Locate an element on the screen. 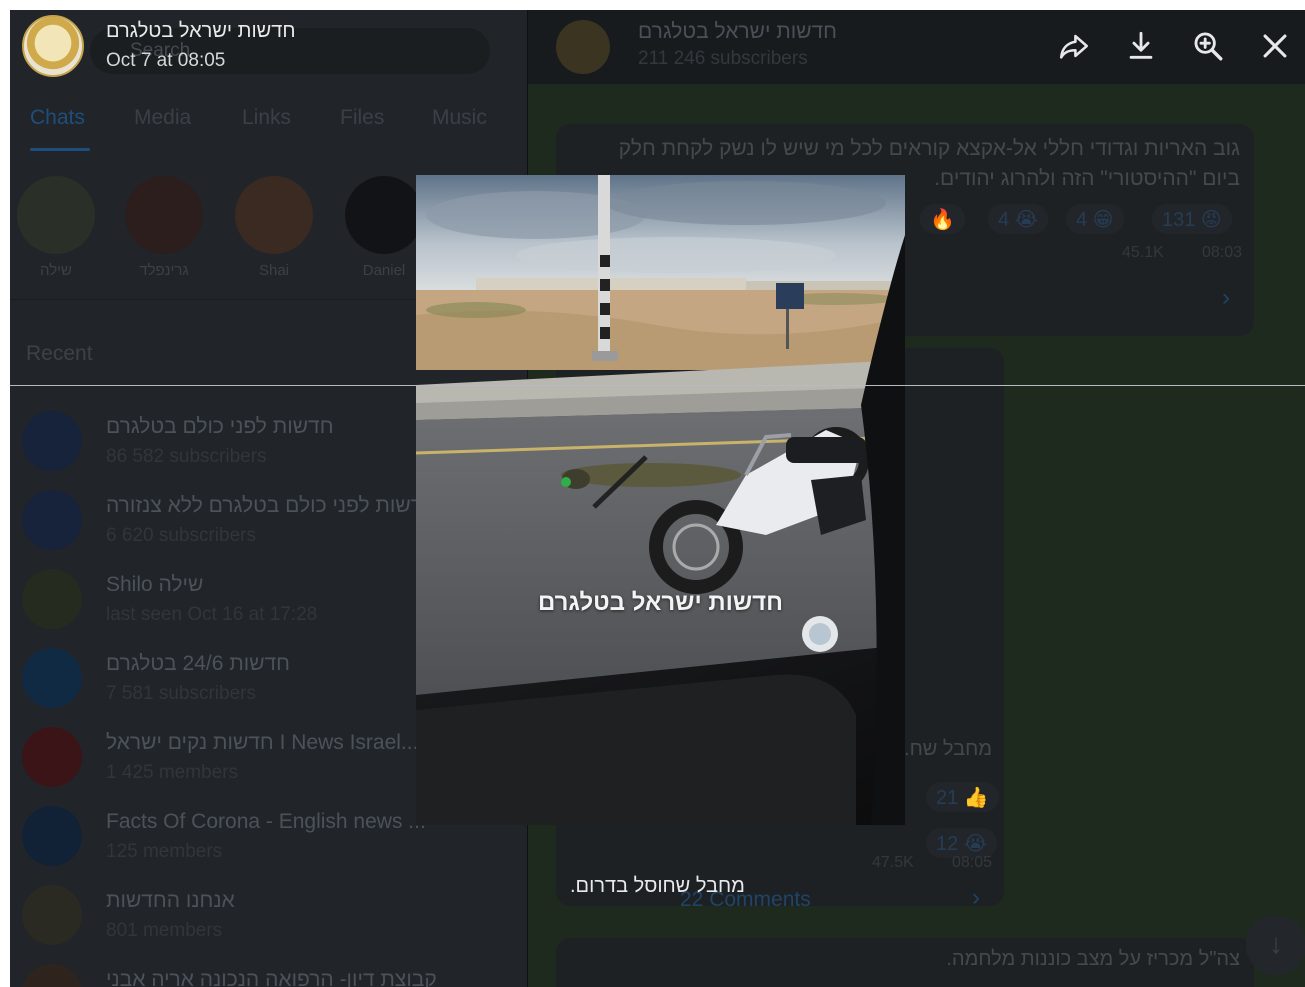 This screenshot has width=1305, height=987. tab-chats: Chats is located at coordinates (57, 118).